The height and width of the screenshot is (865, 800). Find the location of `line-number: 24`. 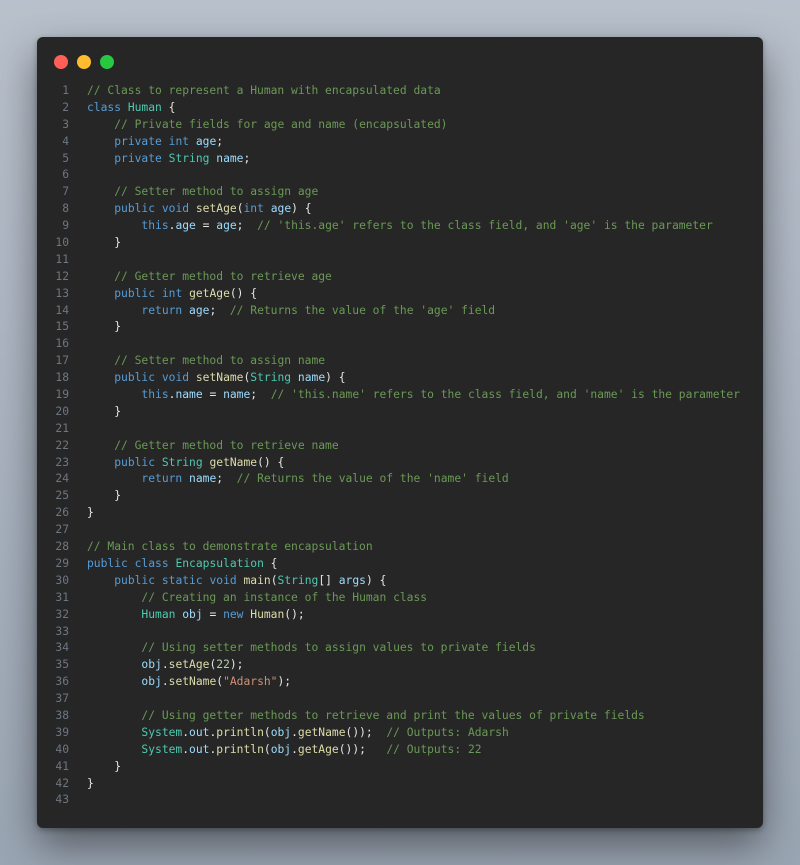

line-number: 24 is located at coordinates (62, 479).